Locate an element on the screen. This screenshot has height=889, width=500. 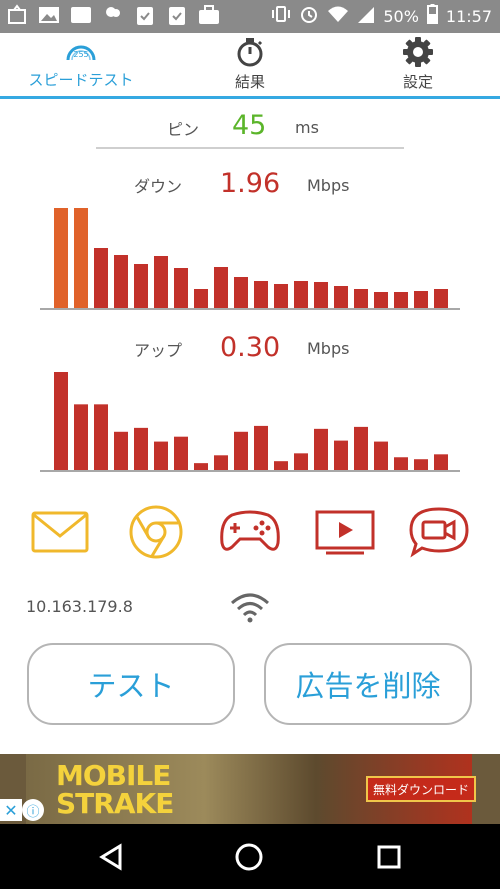
download-value: 1.96 is located at coordinates (250, 183).